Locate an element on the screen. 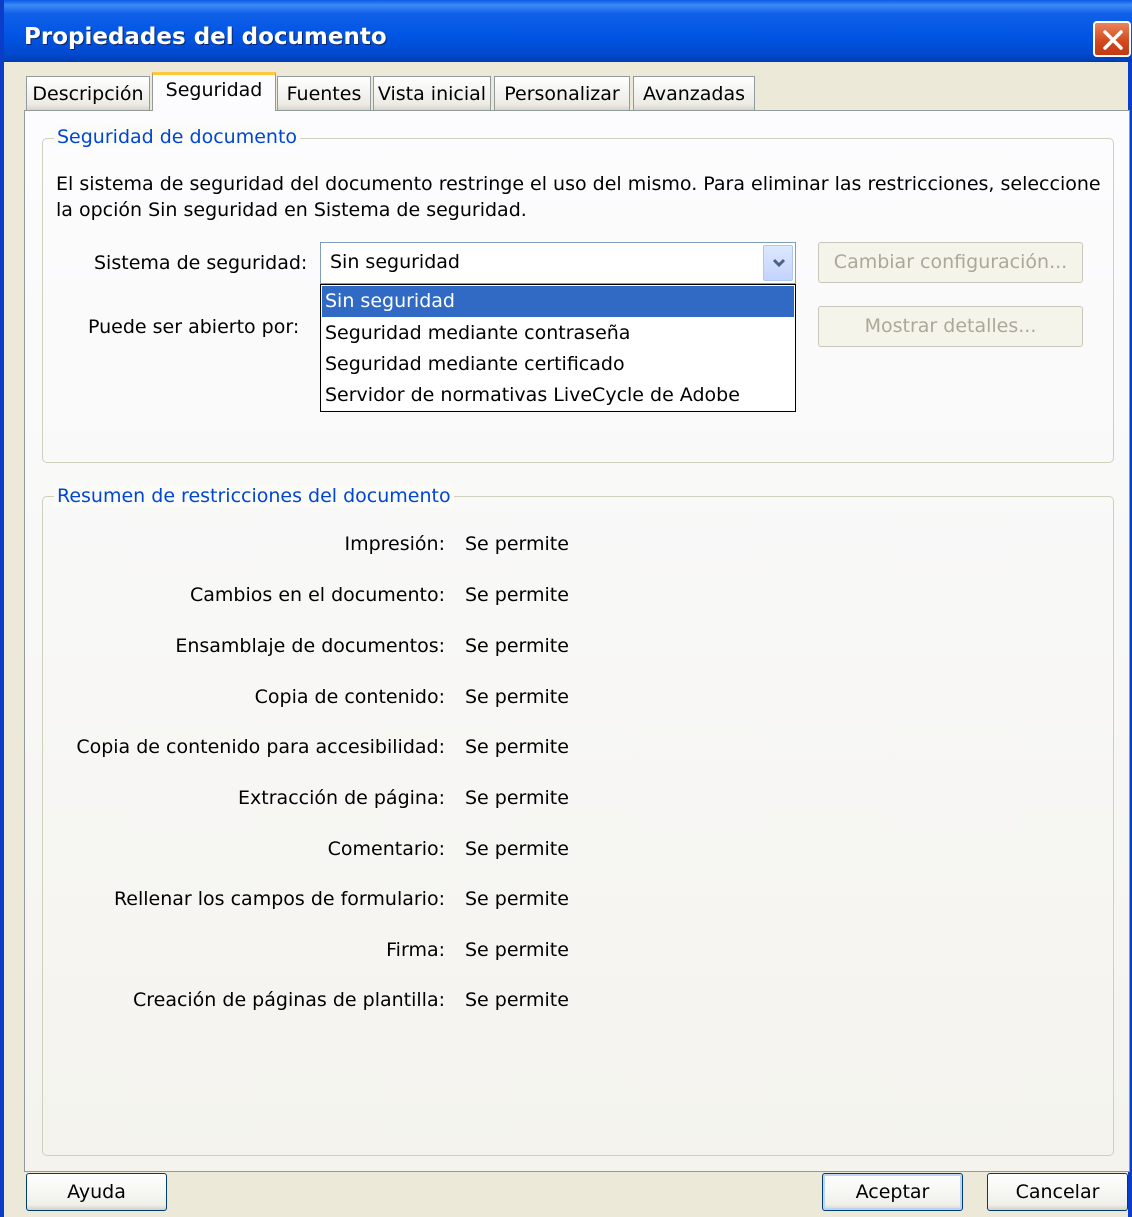 The height and width of the screenshot is (1217, 1132). tab-label: Personalizar is located at coordinates (562, 94).